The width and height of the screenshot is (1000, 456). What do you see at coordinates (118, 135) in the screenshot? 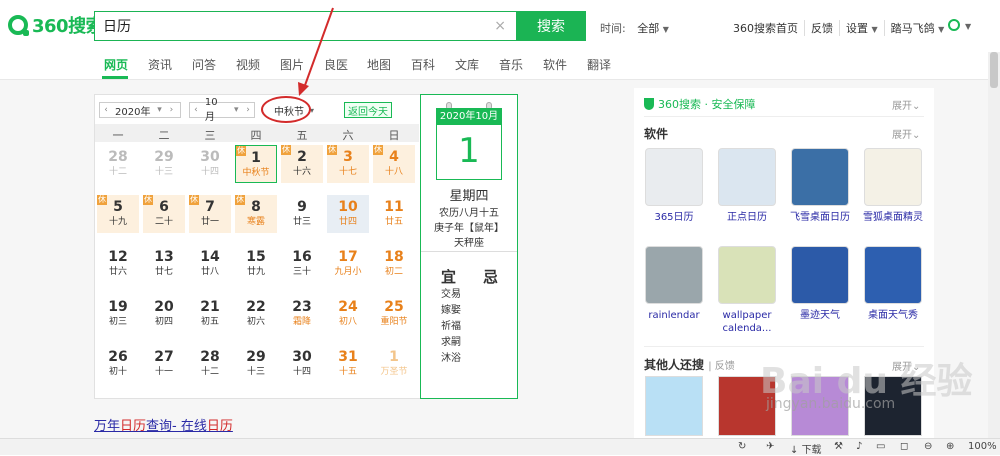
I see `weekday-label: 一` at bounding box center [118, 135].